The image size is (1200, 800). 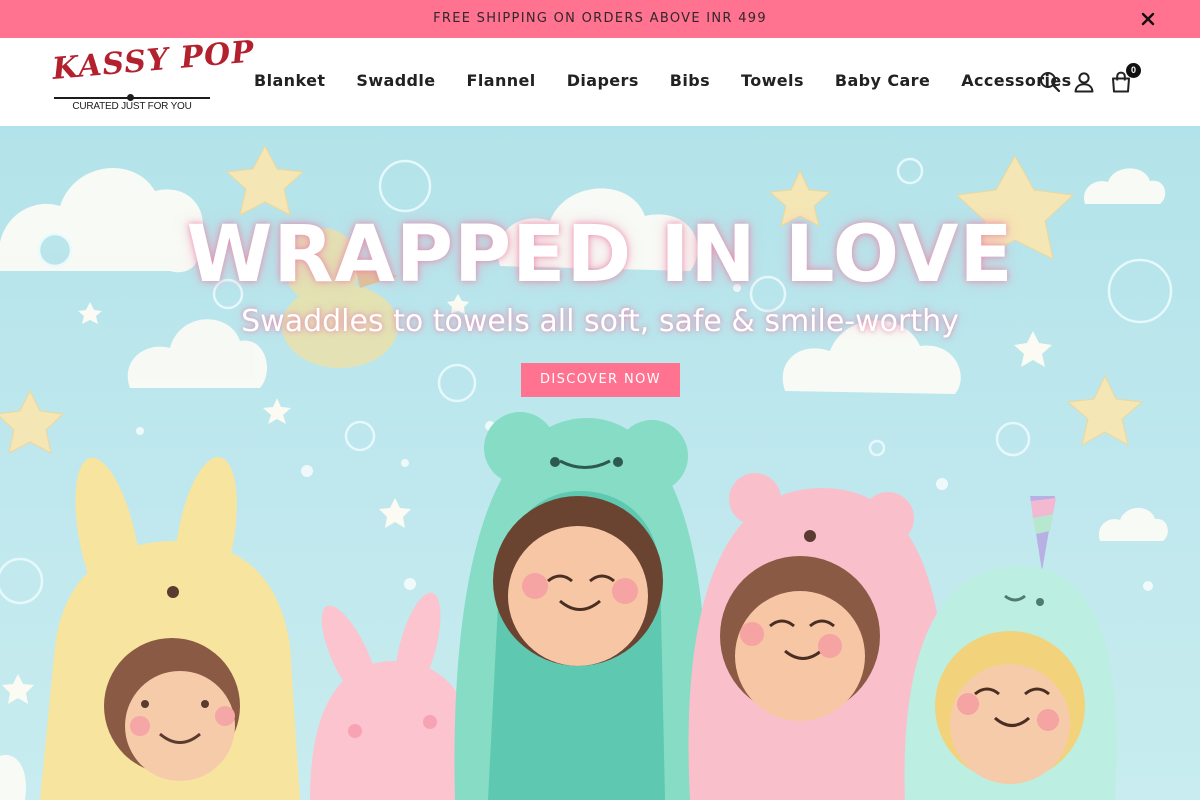 What do you see at coordinates (289, 81) in the screenshot?
I see `nav-item-blanket: Blanket` at bounding box center [289, 81].